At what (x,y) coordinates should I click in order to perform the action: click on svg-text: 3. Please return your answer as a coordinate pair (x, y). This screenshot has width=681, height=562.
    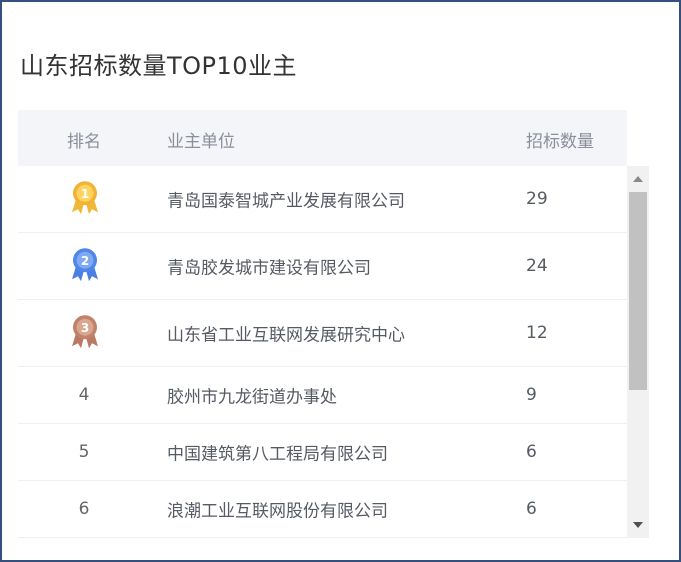
    Looking at the image, I should click on (85, 328).